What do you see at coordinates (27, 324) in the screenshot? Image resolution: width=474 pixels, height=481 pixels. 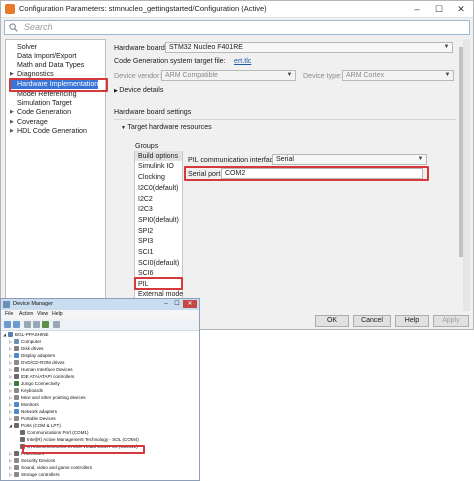 I see `properties-icon` at bounding box center [27, 324].